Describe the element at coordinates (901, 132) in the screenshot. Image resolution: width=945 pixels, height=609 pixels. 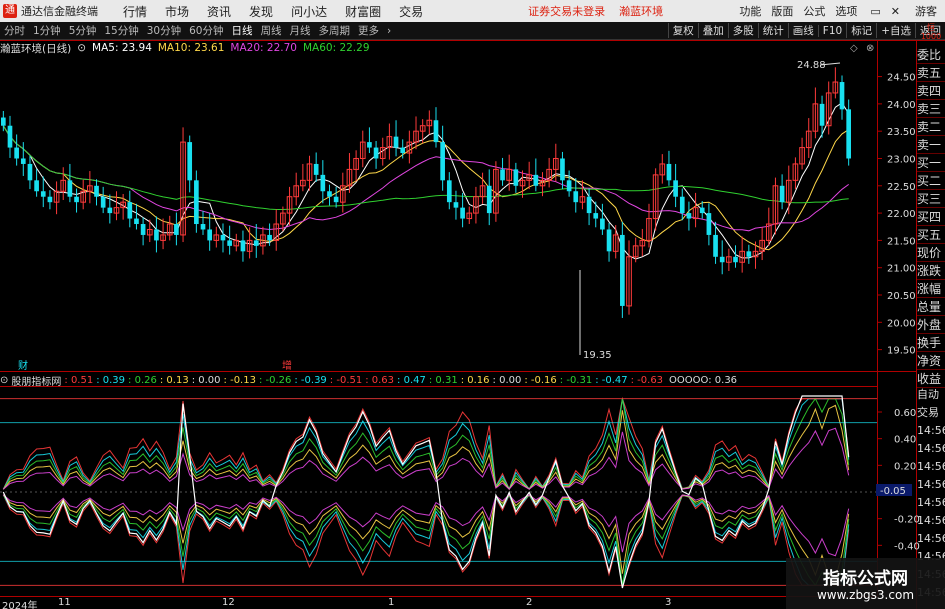
I see `price-tick-label: 23.50` at that location.